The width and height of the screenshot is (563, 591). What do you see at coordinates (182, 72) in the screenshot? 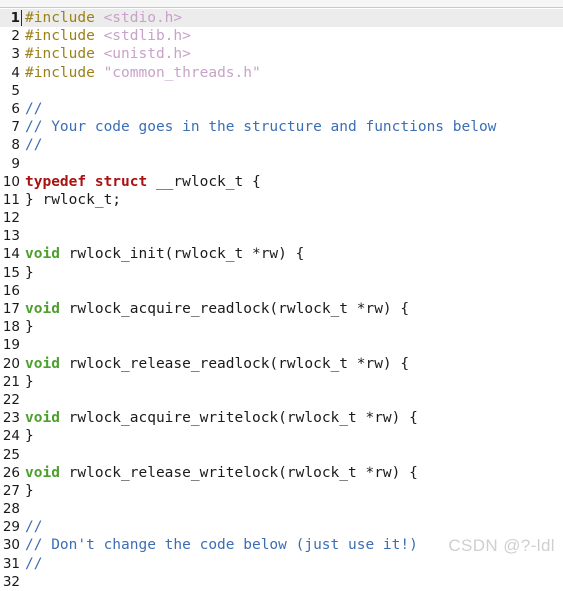
I see `code-token-string: "common_threads.h"` at bounding box center [182, 72].